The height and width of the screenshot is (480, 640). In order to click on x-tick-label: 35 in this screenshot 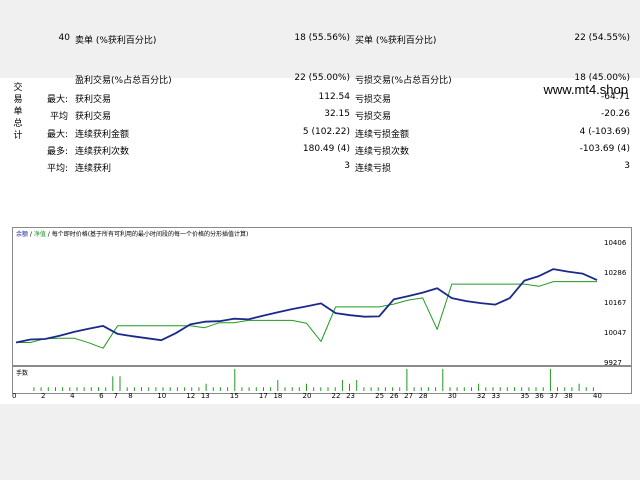, I will do `click(525, 396)`.